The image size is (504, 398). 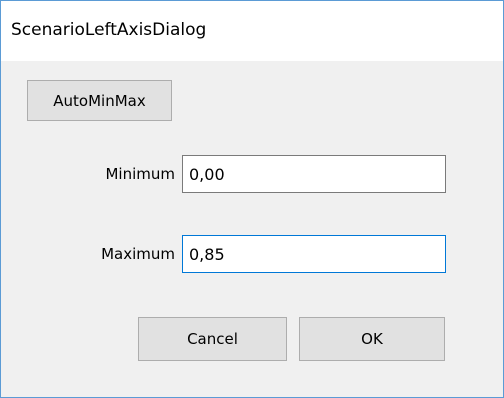 What do you see at coordinates (140, 174) in the screenshot?
I see `minimum-label: Minimum` at bounding box center [140, 174].